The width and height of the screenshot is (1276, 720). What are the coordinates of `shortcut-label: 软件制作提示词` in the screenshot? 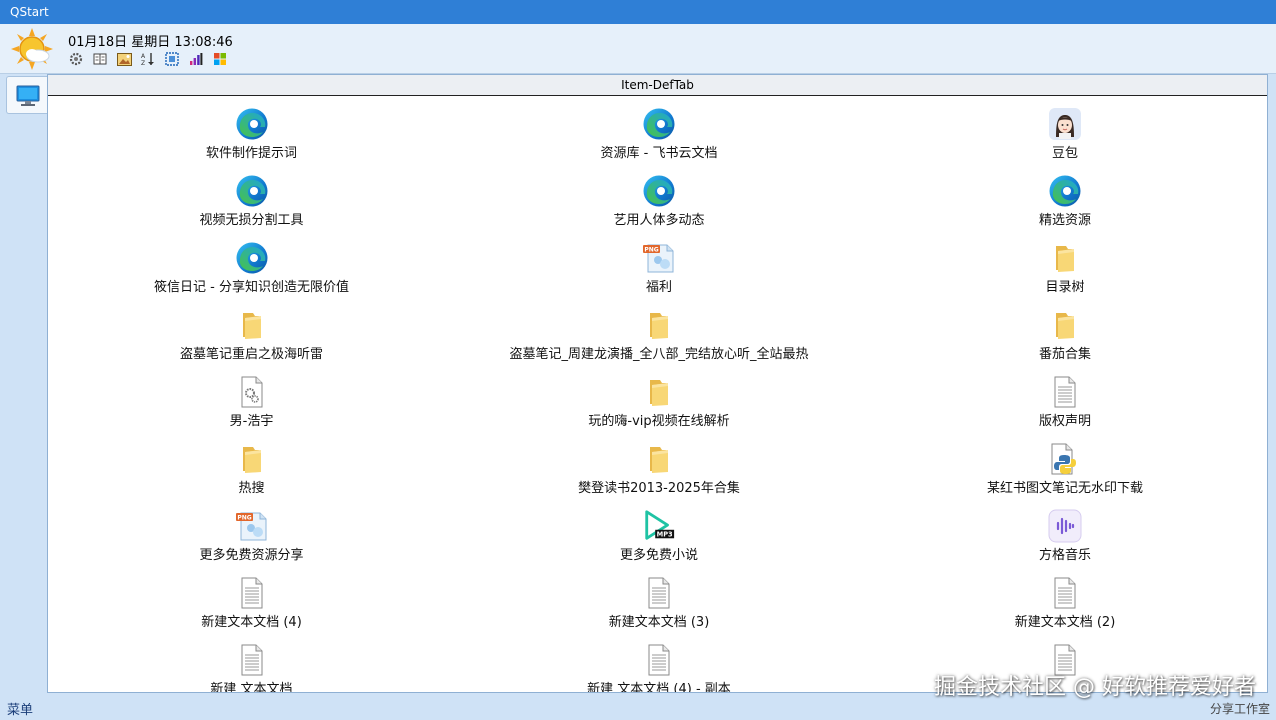 It's located at (251, 153).